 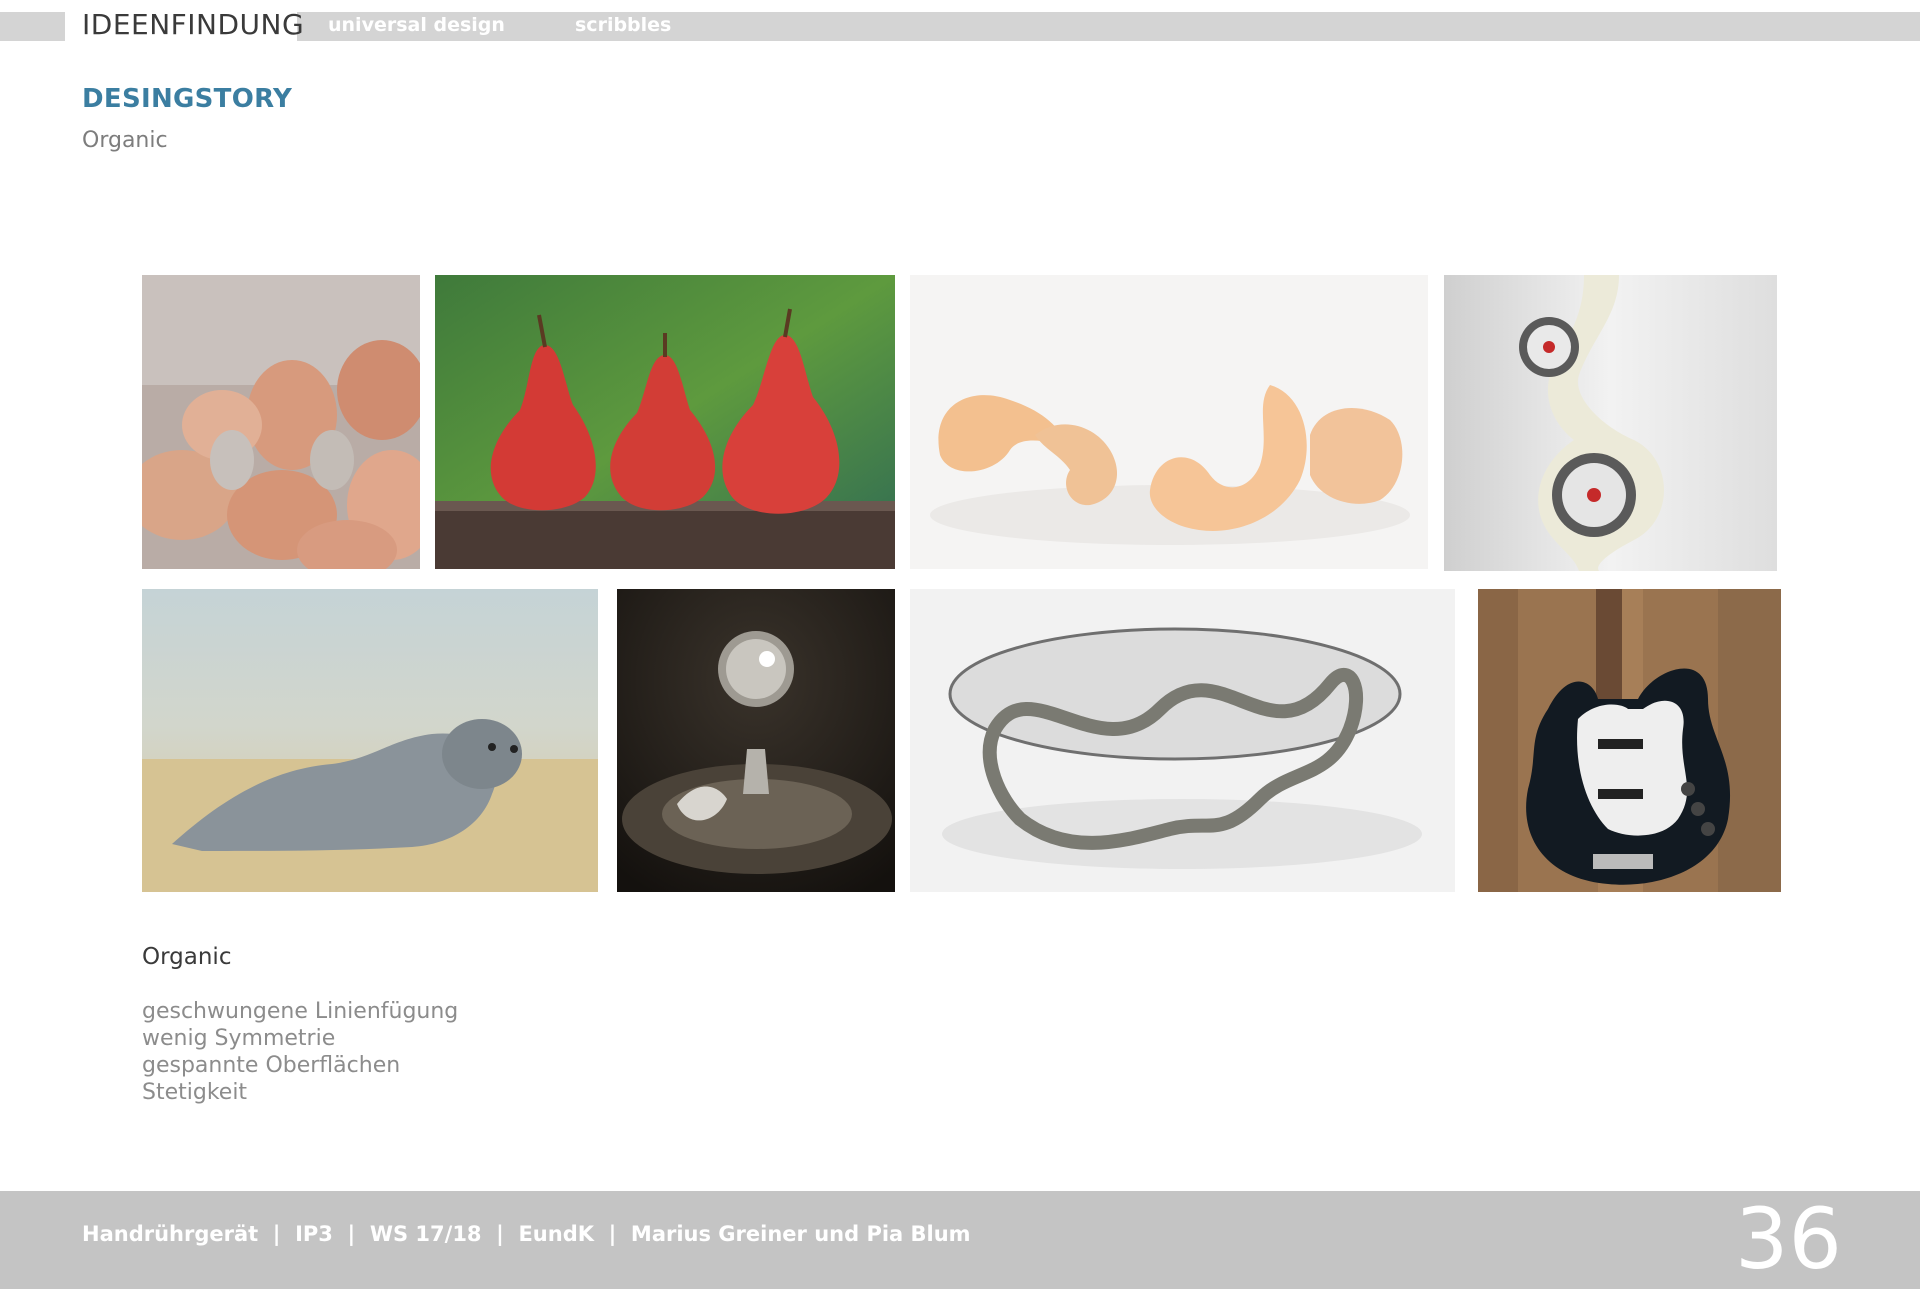 I want to click on description-heading: Organic, so click(x=187, y=957).